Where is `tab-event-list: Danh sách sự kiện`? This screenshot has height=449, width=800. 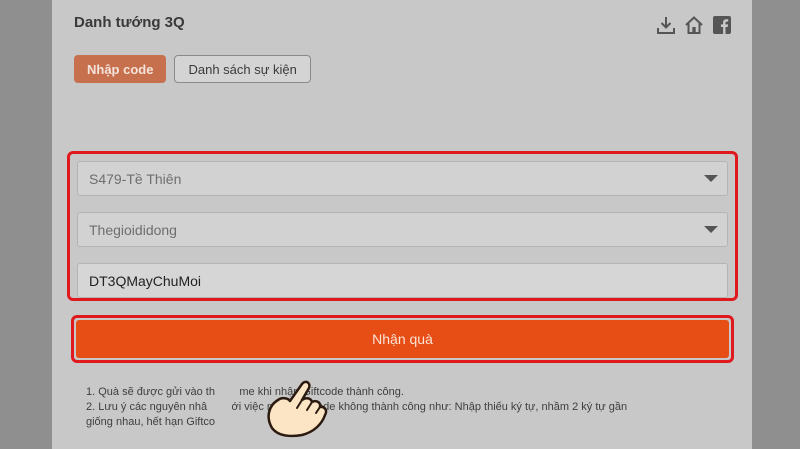 tab-event-list: Danh sách sự kiện is located at coordinates (242, 69).